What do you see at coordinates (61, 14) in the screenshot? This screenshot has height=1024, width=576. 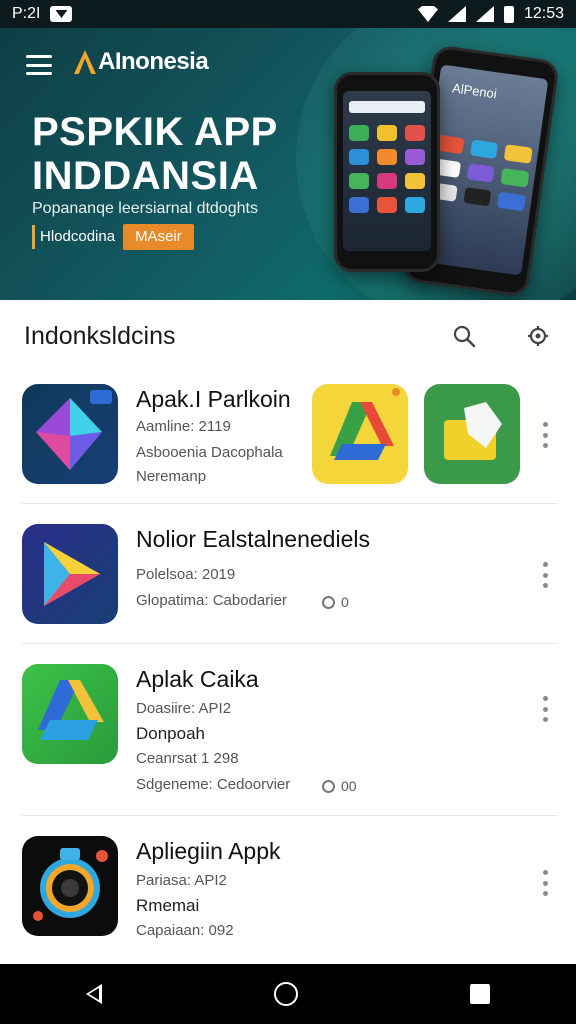 I see `notification-icon` at bounding box center [61, 14].